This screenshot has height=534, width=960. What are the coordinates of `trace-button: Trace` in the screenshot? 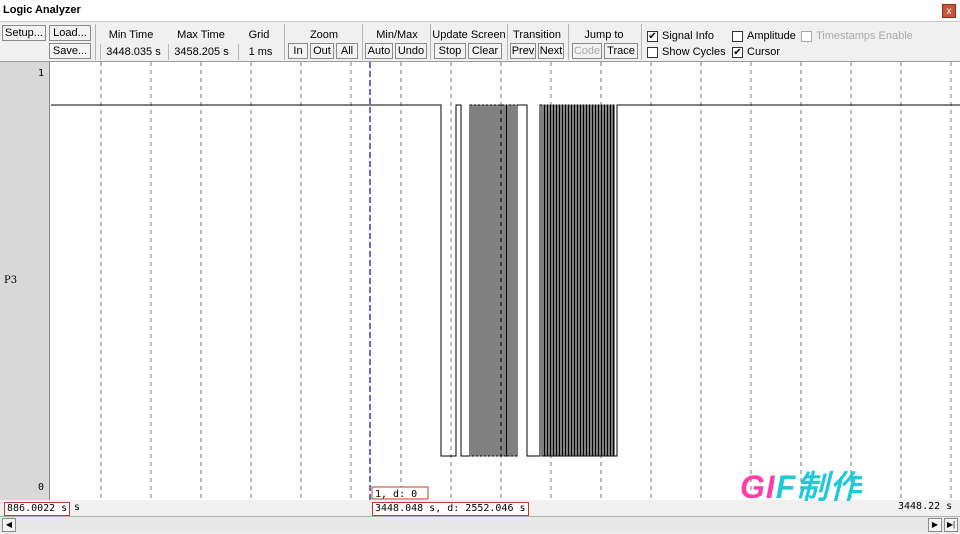 It's located at (621, 51).